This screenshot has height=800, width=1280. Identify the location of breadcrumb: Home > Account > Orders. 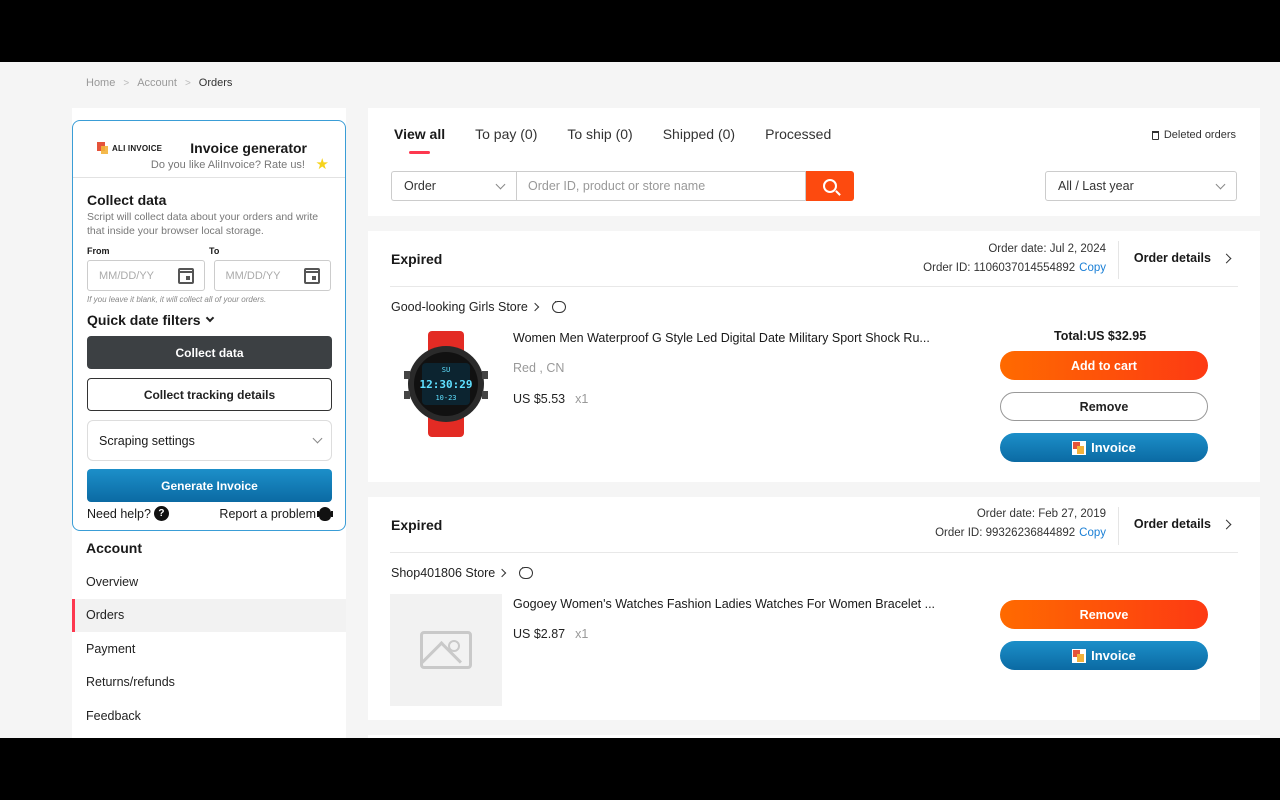
(159, 83).